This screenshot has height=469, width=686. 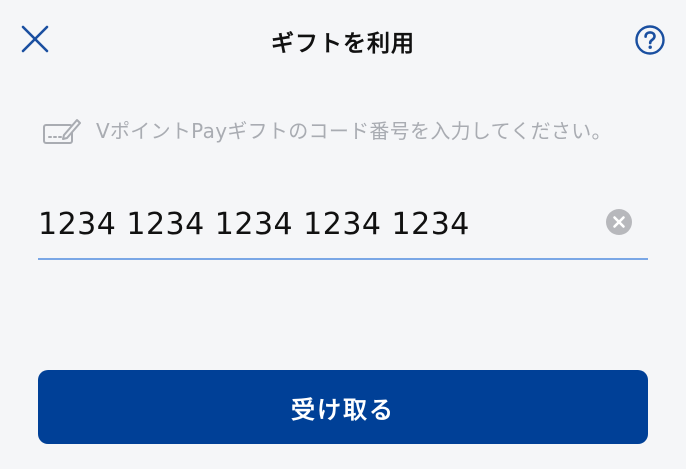 I want to click on clear-input-button, so click(x=619, y=222).